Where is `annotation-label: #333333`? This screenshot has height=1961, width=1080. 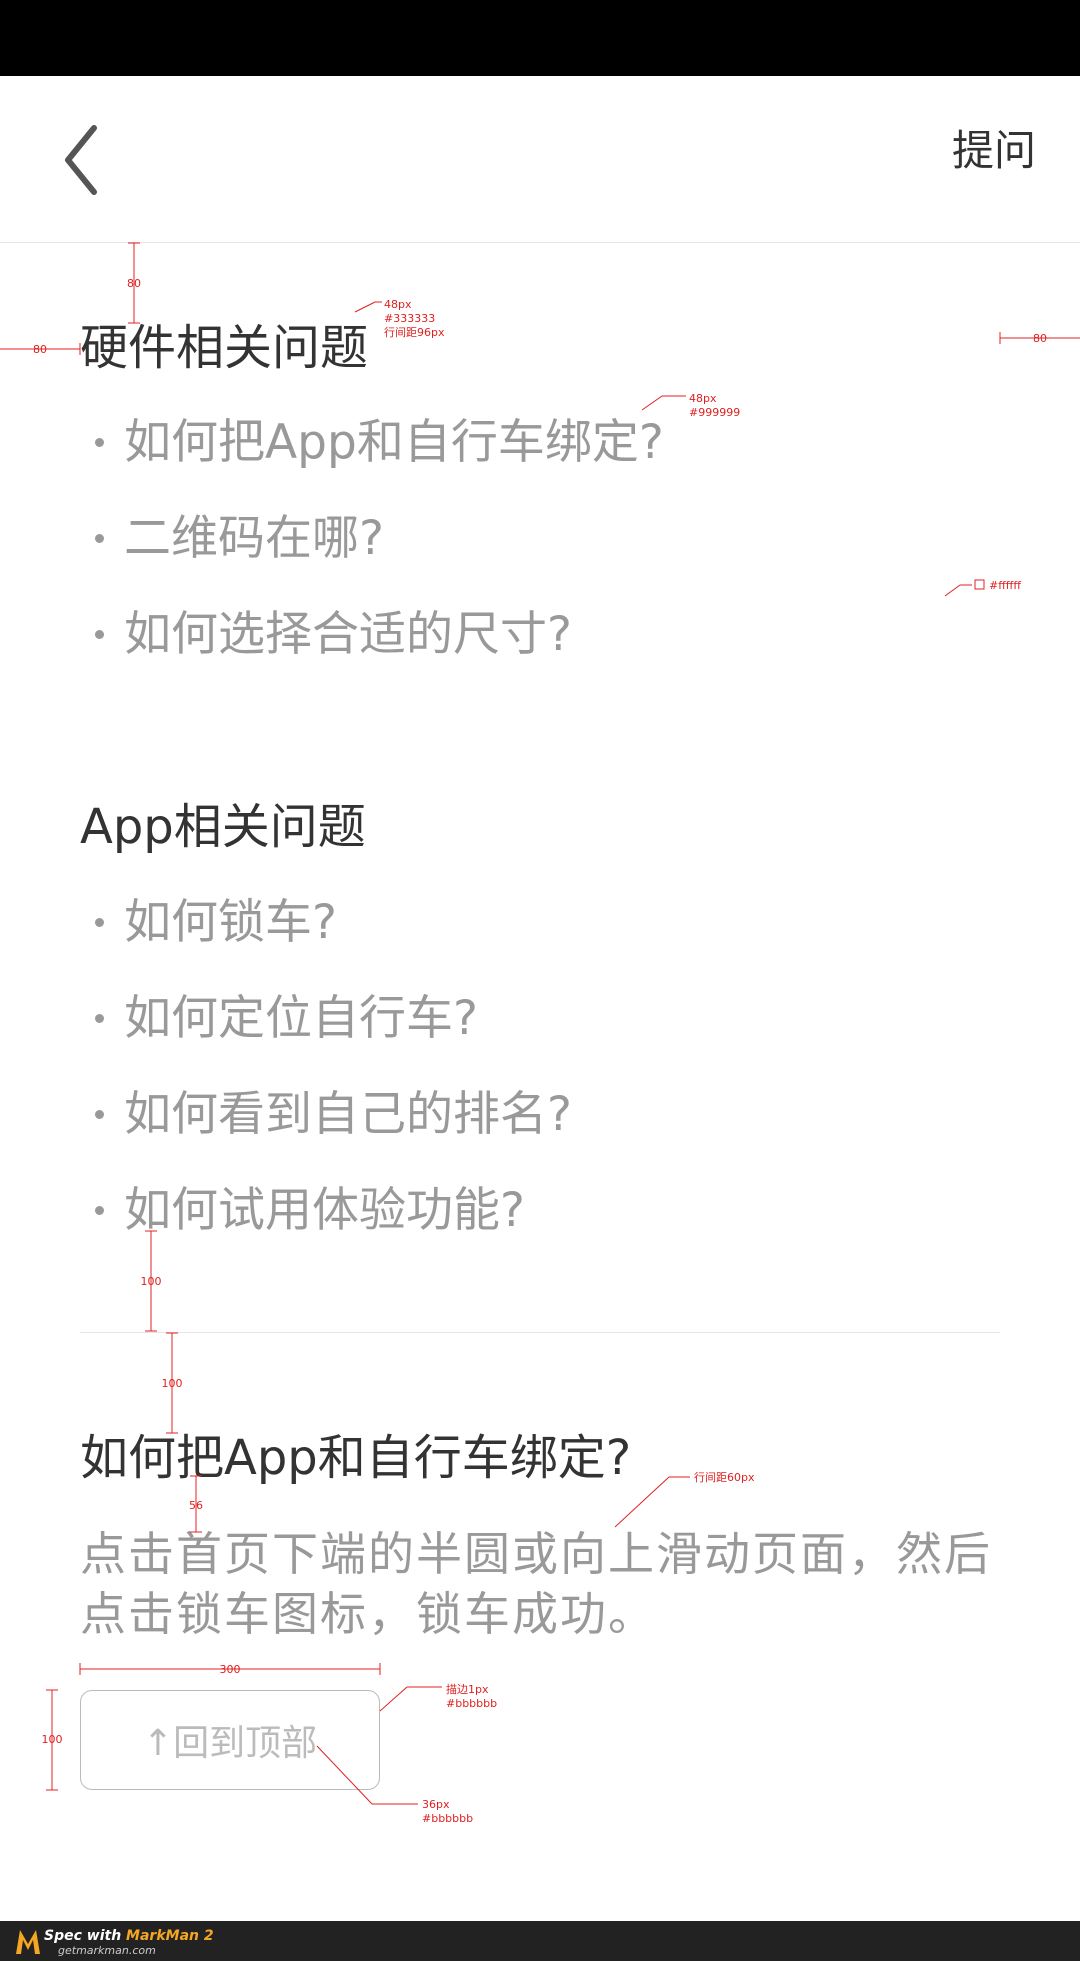
annotation-label: #333333 is located at coordinates (409, 318).